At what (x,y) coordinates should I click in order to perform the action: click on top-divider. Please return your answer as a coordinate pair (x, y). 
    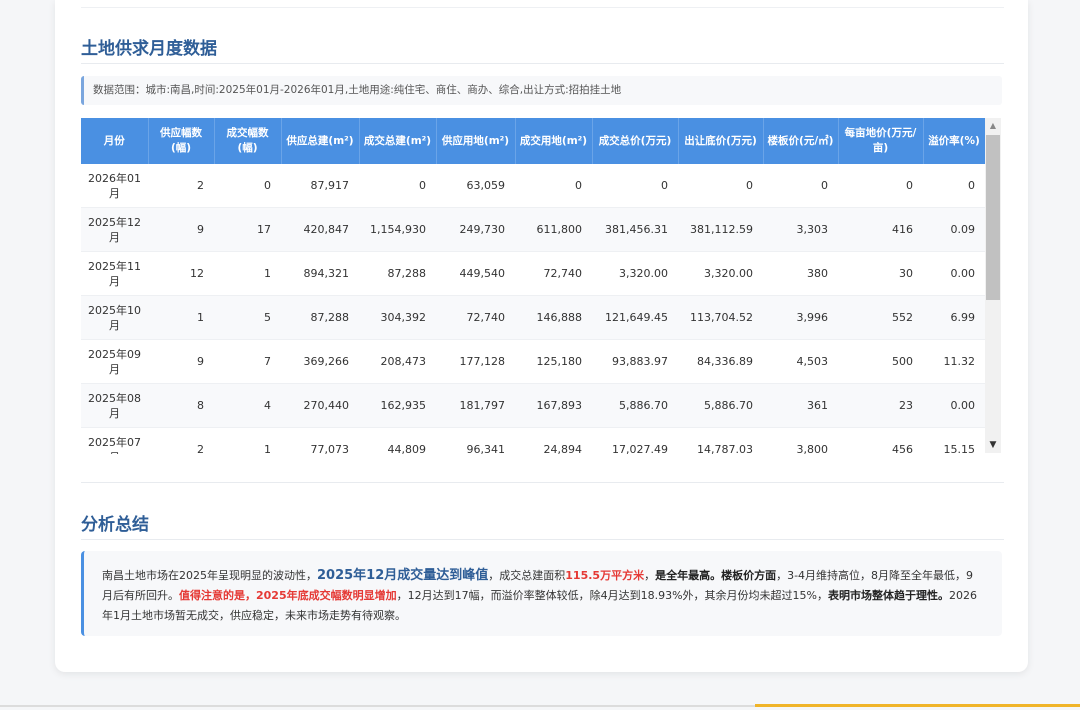
    Looking at the image, I should click on (542, 7).